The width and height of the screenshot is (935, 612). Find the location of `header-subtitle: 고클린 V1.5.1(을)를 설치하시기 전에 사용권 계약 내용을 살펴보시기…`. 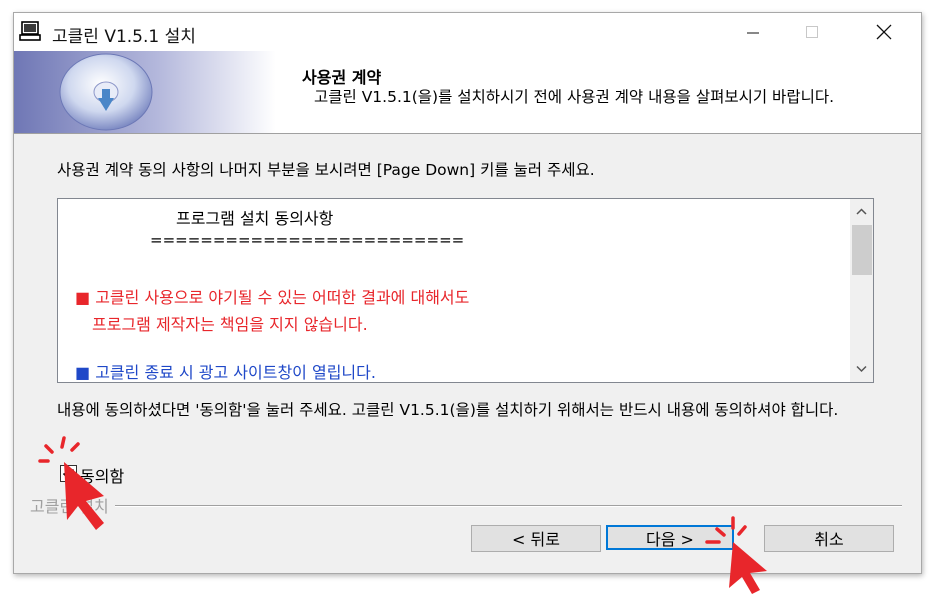

header-subtitle: 고클린 V1.5.1(을)를 설치하시기 전에 사용권 계약 내용을 살펴보시기… is located at coordinates (574, 97).